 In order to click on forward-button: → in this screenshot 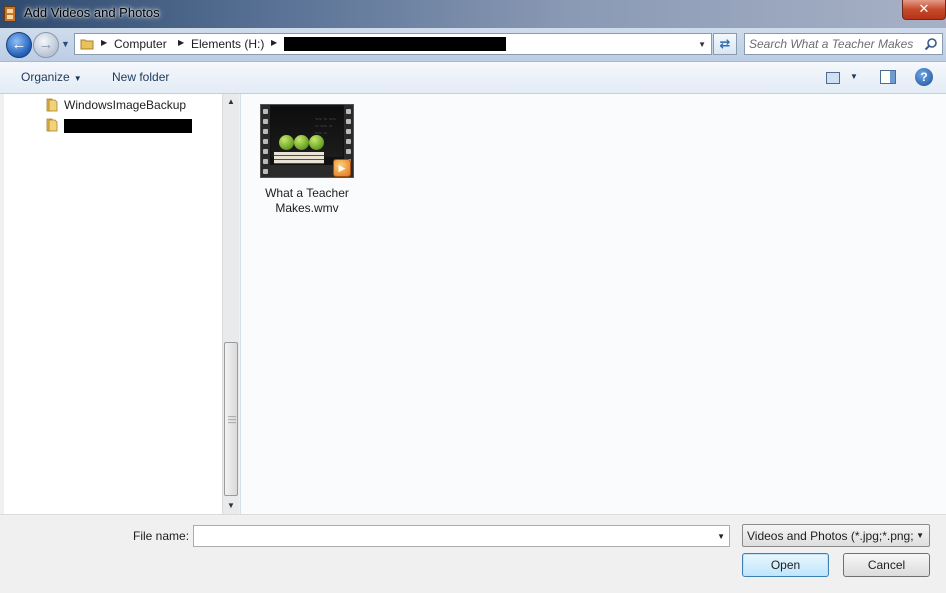, I will do `click(46, 45)`.